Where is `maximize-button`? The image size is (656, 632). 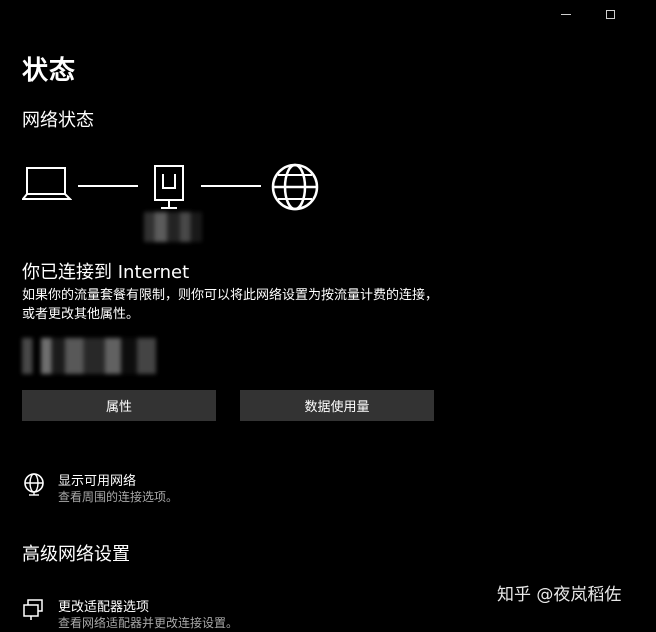
maximize-button is located at coordinates (610, 14).